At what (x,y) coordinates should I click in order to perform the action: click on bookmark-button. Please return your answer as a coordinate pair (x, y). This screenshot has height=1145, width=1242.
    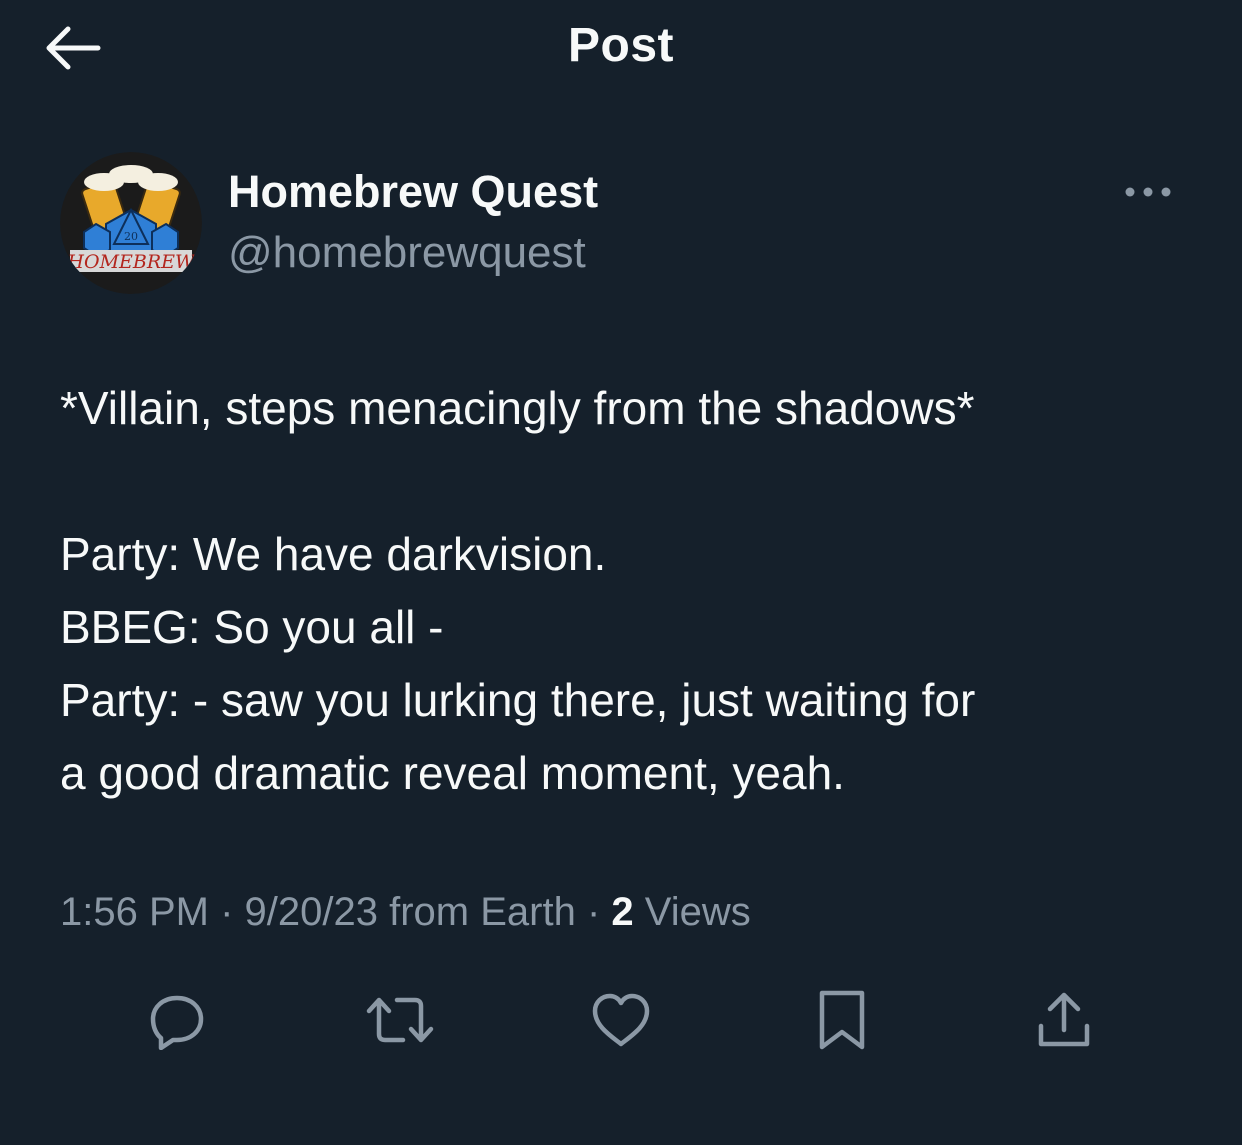
    Looking at the image, I should click on (842, 1020).